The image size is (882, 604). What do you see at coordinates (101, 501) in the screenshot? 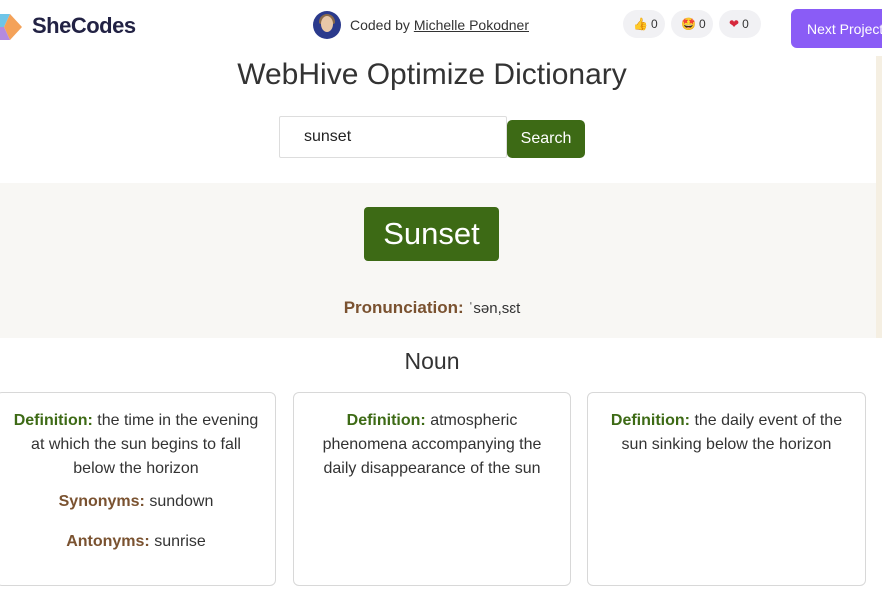
I see `synonyms-label: Synonyms:` at bounding box center [101, 501].